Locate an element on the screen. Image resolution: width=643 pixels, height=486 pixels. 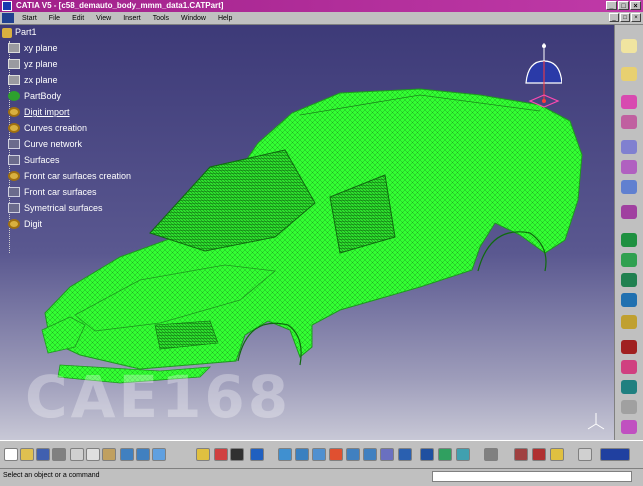
formula-icon is located at coordinates (203, 454).